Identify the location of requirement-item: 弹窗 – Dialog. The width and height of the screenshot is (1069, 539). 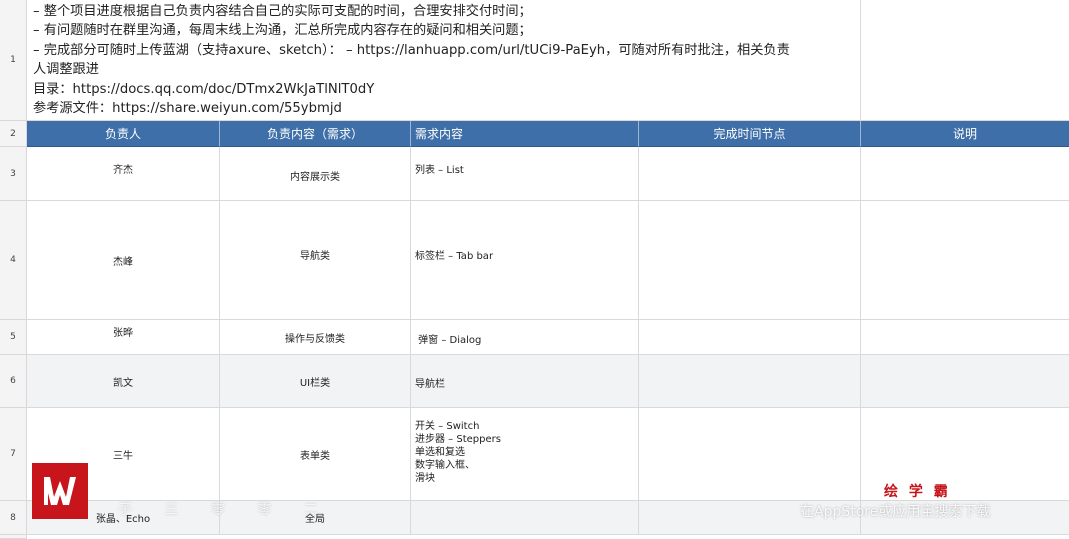
(448, 340).